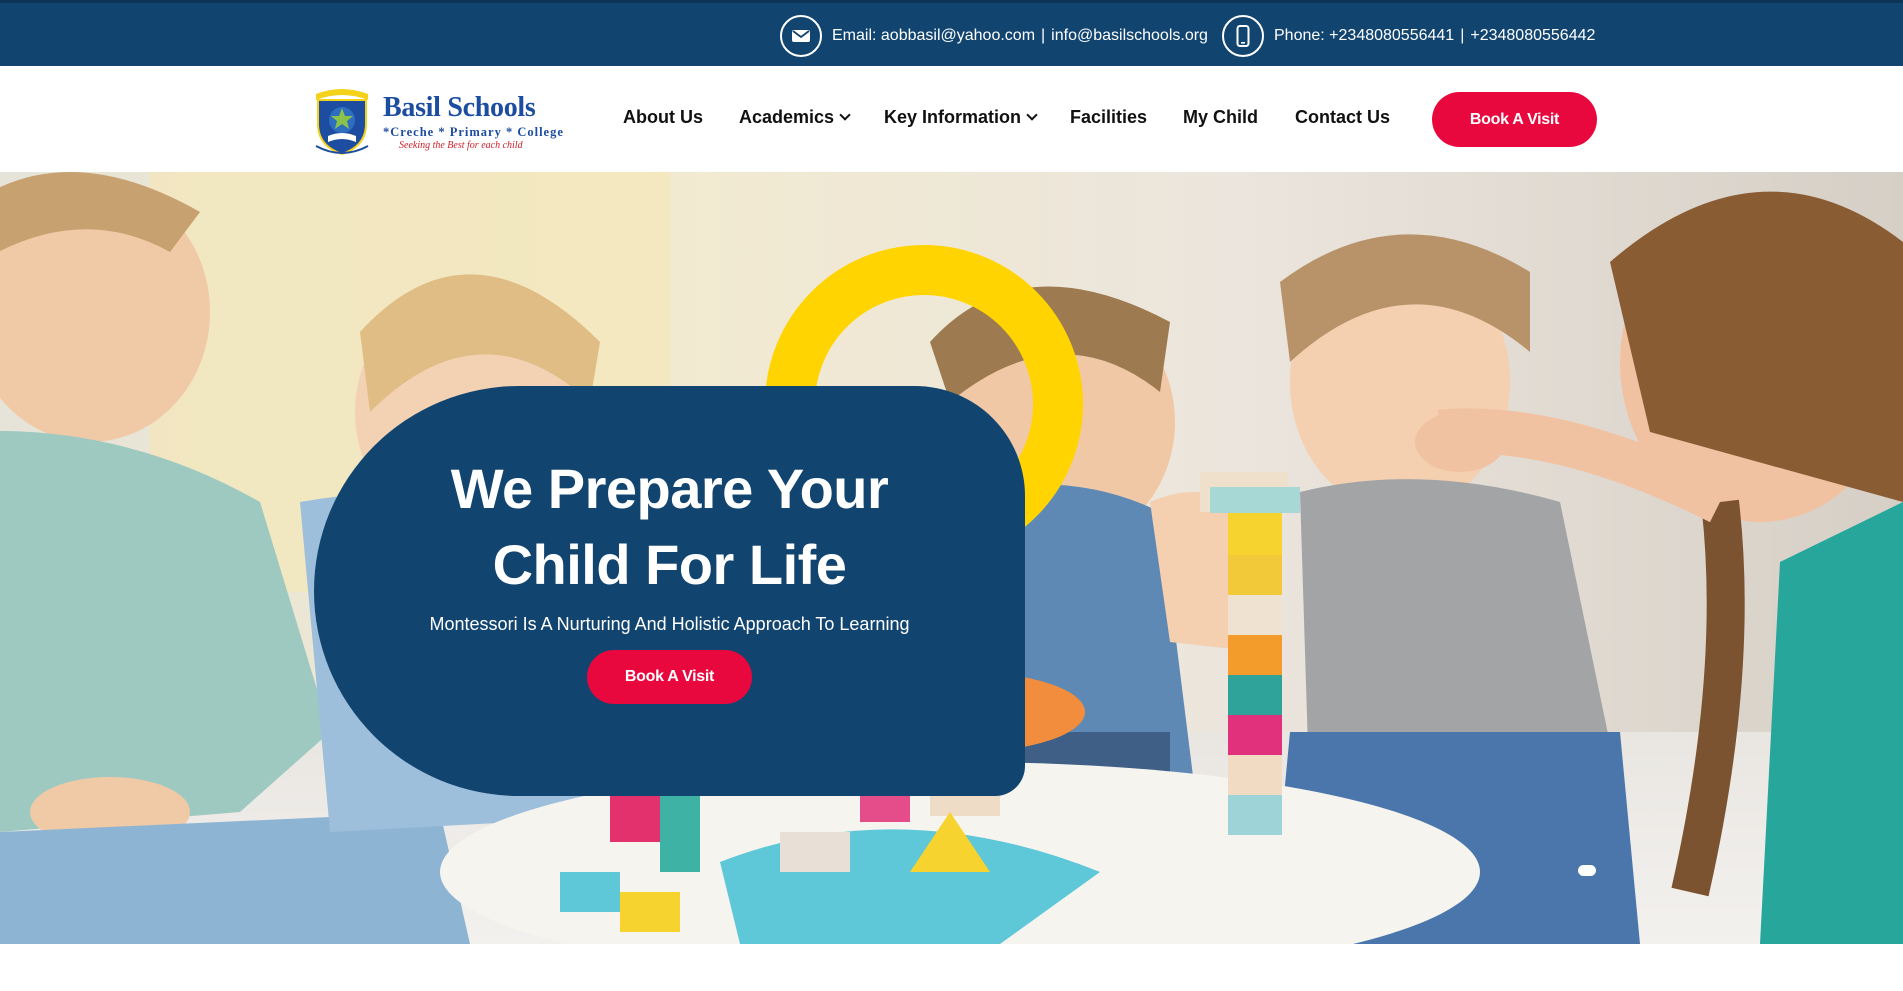 This screenshot has height=991, width=1903. Describe the element at coordinates (1514, 119) in the screenshot. I see `book-visit-button: Book A Visit` at that location.